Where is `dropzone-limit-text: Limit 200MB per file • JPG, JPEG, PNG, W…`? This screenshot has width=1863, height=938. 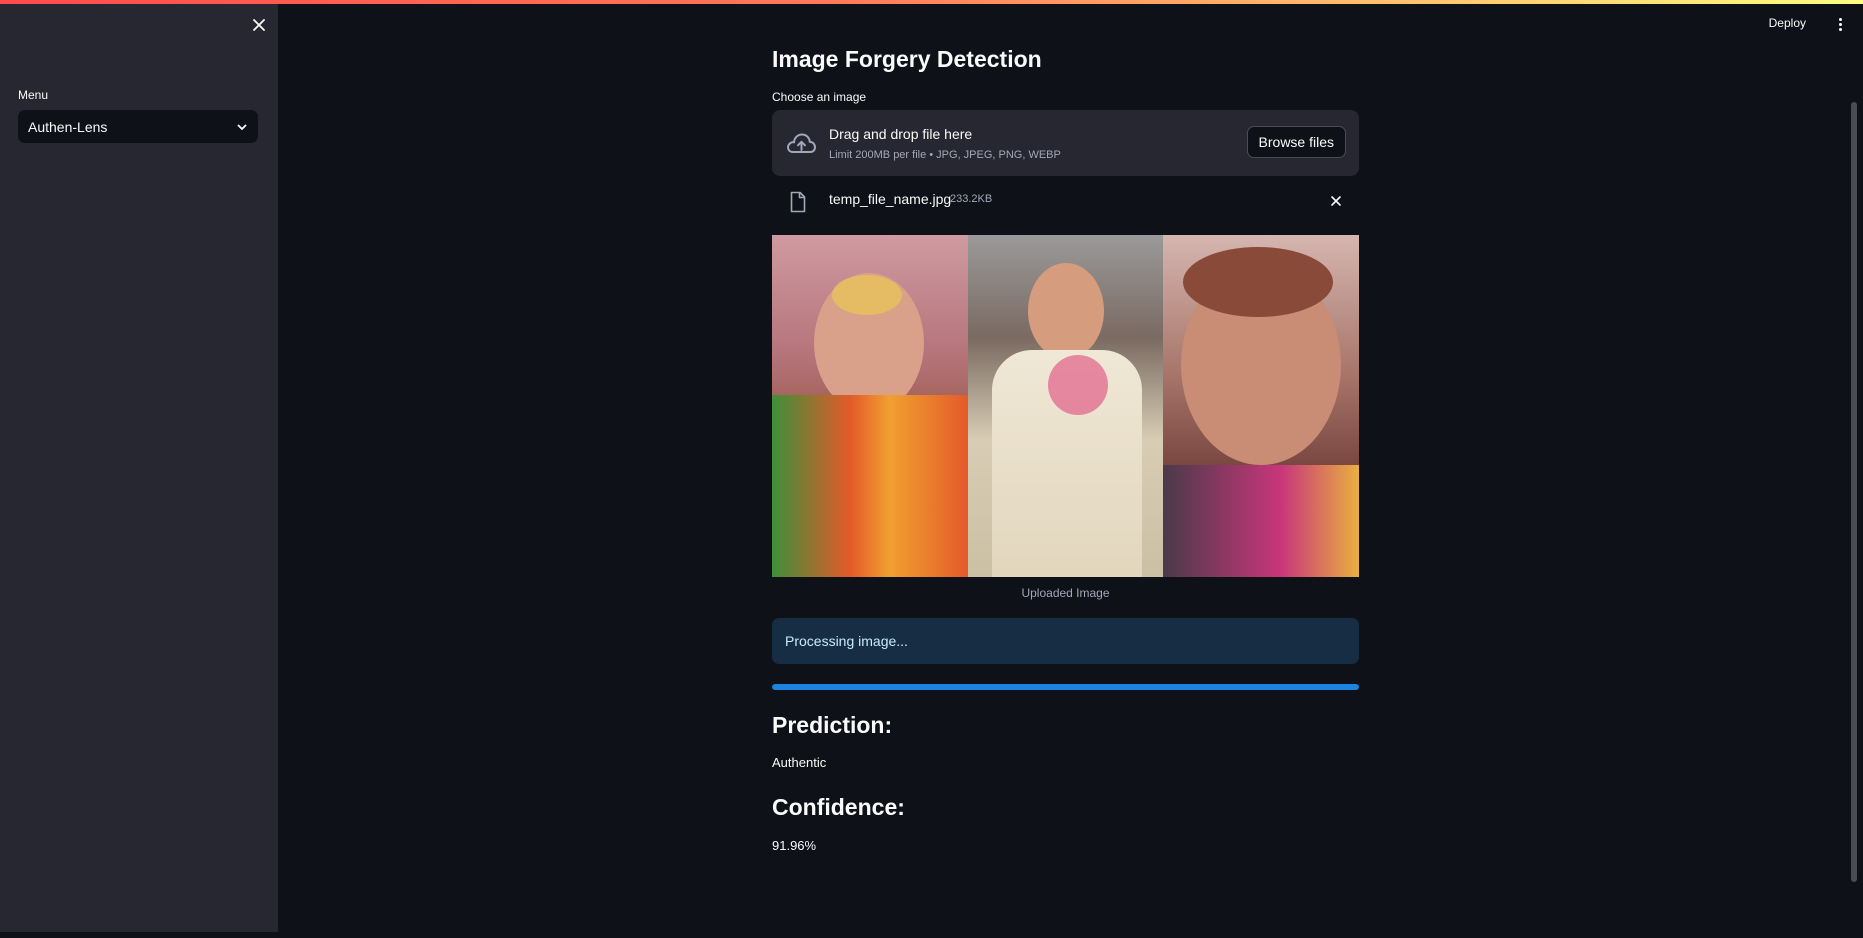 dropzone-limit-text: Limit 200MB per file • JPG, JPEG, PNG, W… is located at coordinates (945, 155).